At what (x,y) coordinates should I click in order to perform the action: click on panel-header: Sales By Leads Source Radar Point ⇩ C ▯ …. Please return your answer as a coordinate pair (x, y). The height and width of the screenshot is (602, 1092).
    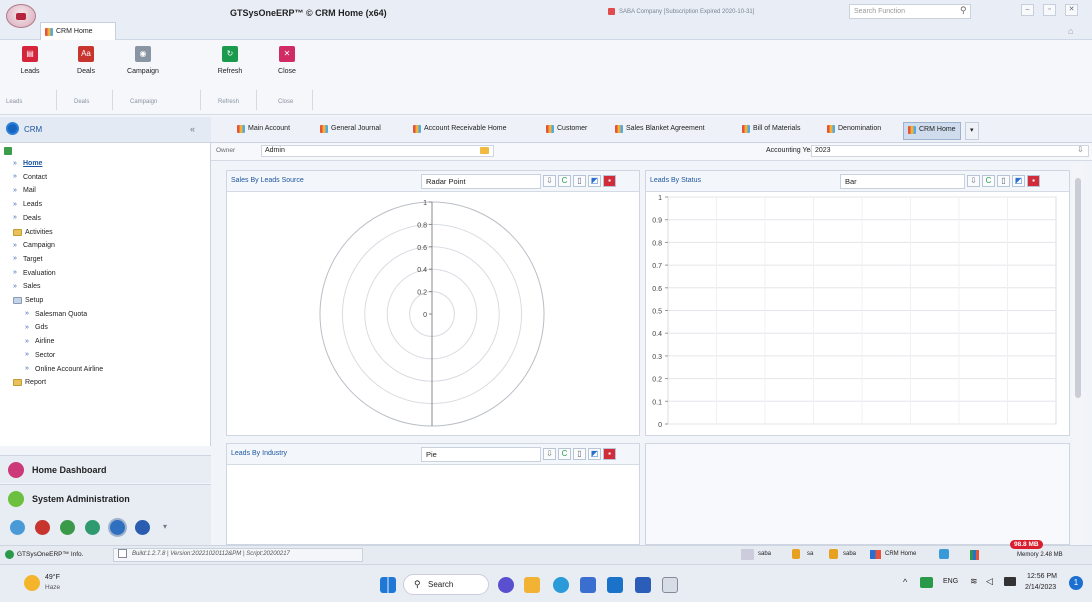
    Looking at the image, I should click on (433, 181).